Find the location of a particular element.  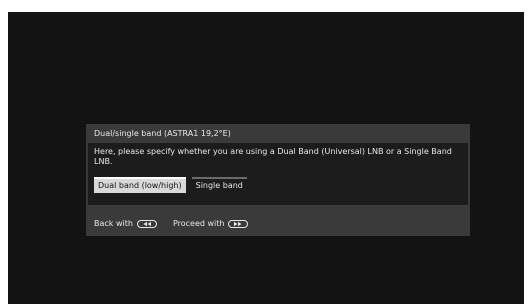

rewind-button-icon is located at coordinates (146, 223).